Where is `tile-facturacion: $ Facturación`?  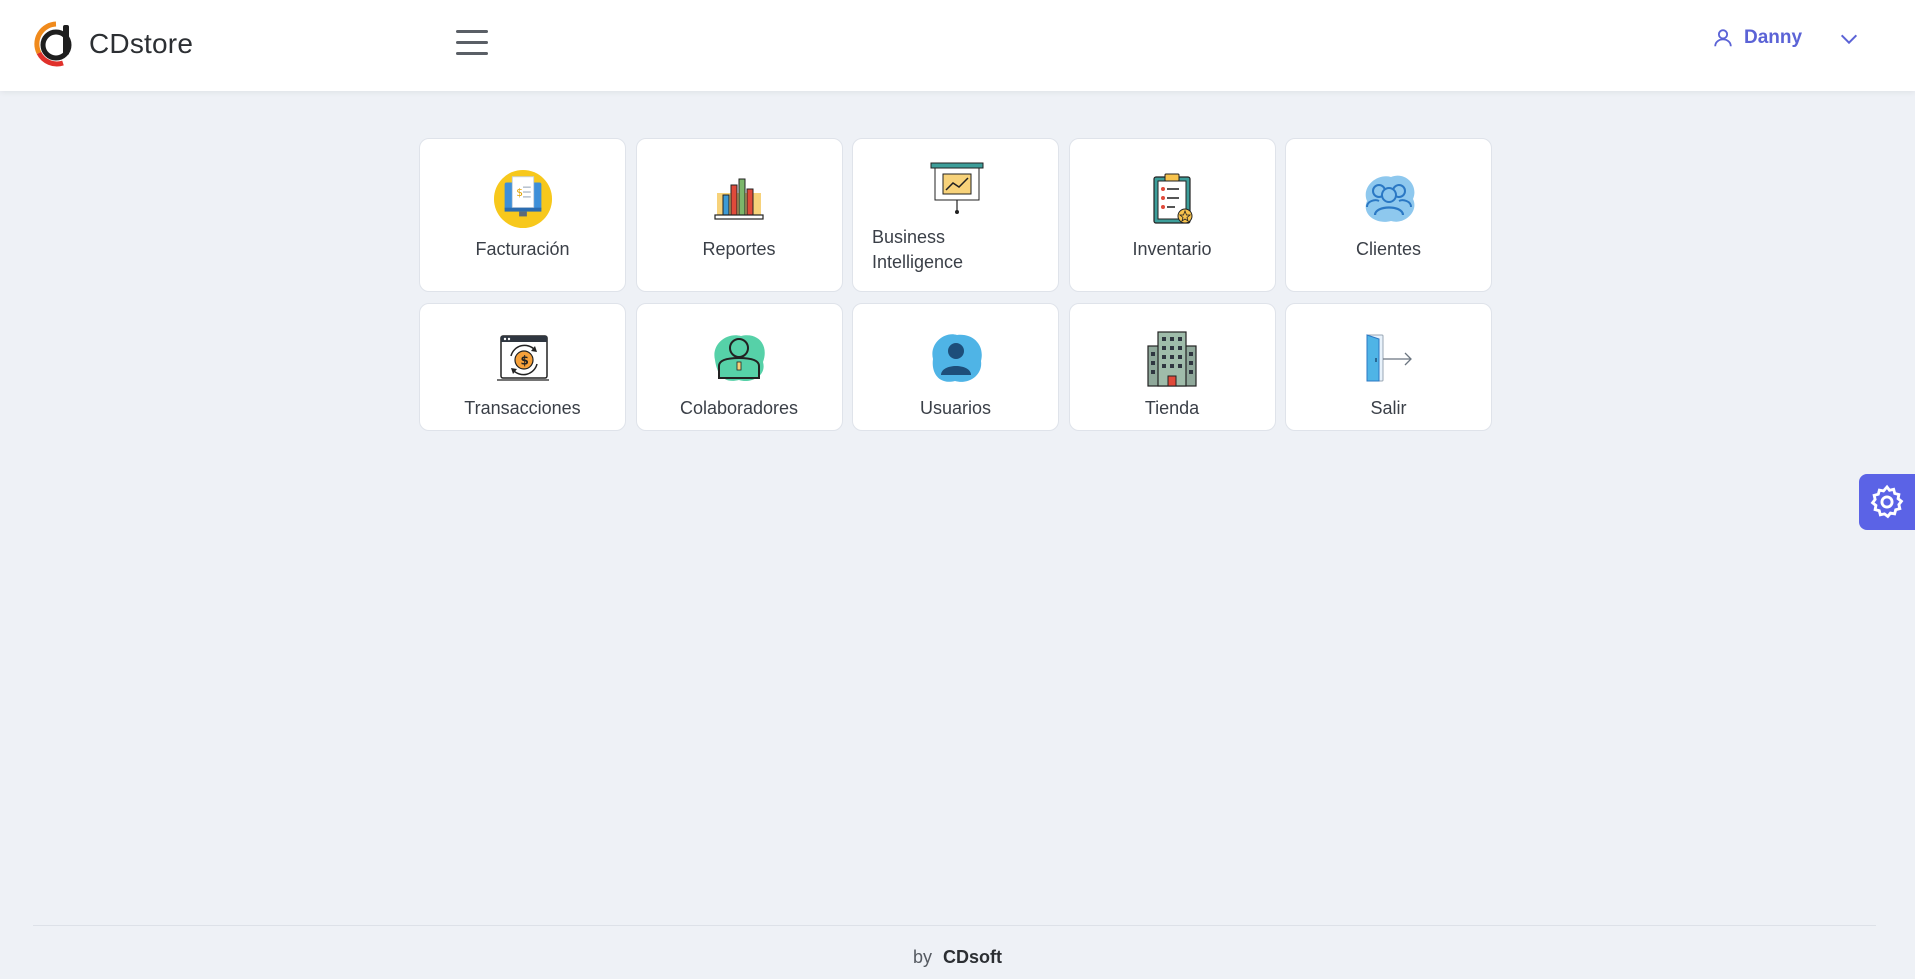
tile-facturacion: $ Facturación is located at coordinates (522, 215).